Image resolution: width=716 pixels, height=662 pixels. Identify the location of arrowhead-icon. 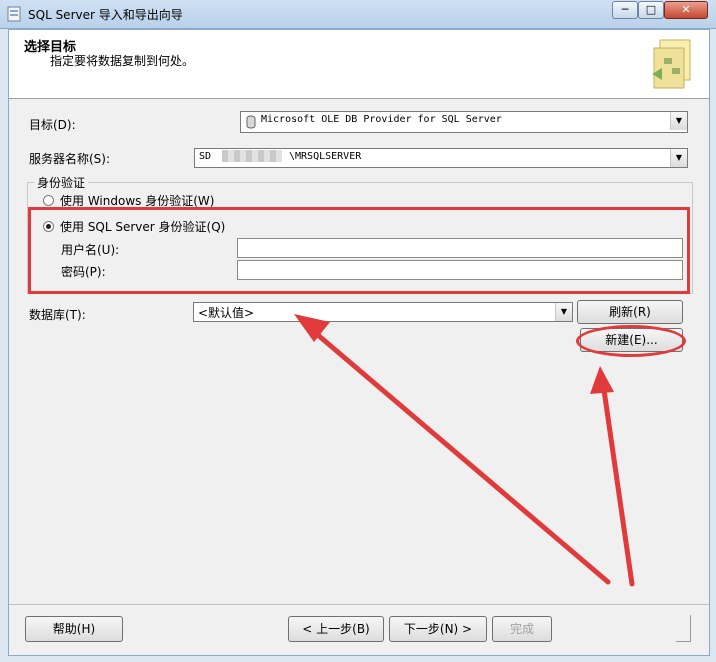
(602, 380).